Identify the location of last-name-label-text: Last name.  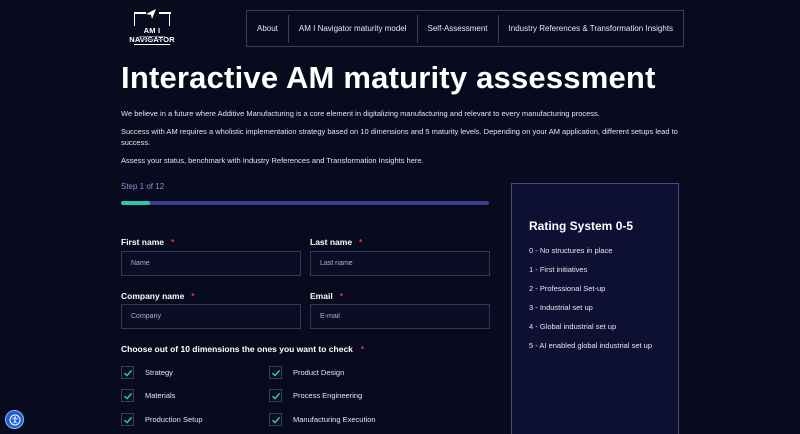
(331, 242).